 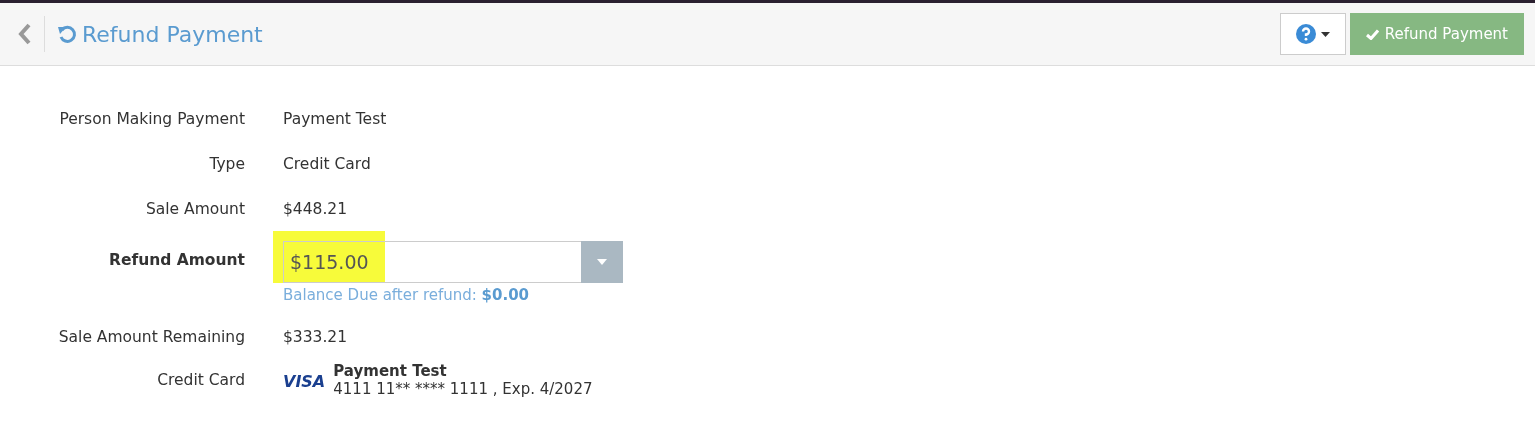 What do you see at coordinates (1305, 34) in the screenshot?
I see `help-icon` at bounding box center [1305, 34].